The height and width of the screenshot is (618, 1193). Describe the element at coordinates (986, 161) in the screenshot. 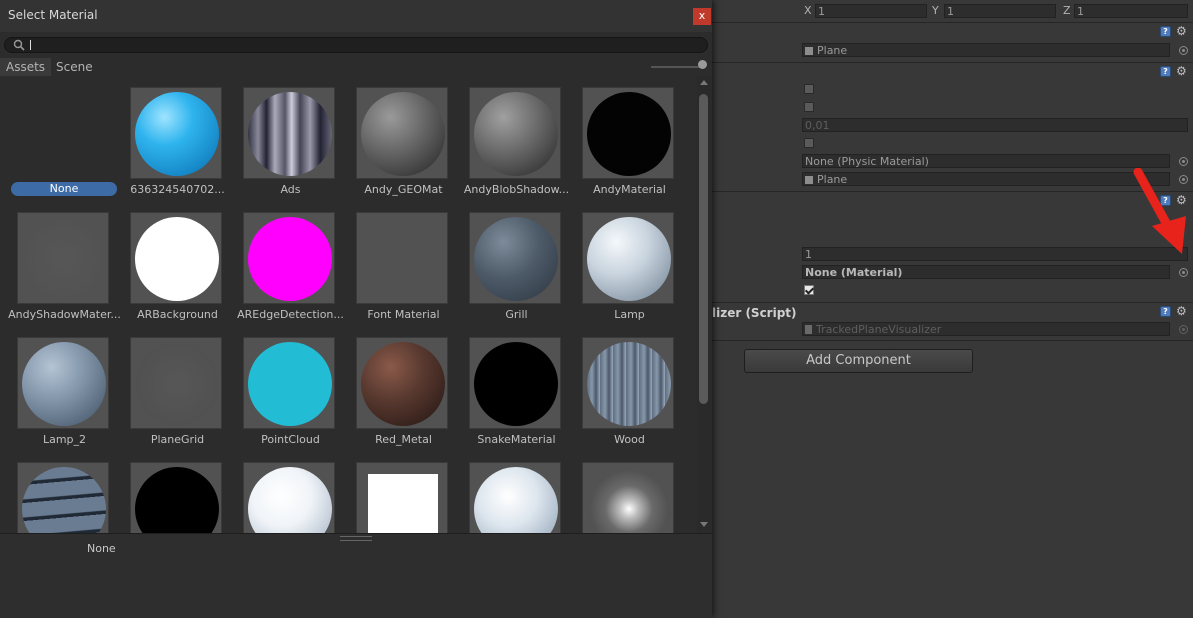

I see `physic-material-field: None (Physic Material)` at that location.